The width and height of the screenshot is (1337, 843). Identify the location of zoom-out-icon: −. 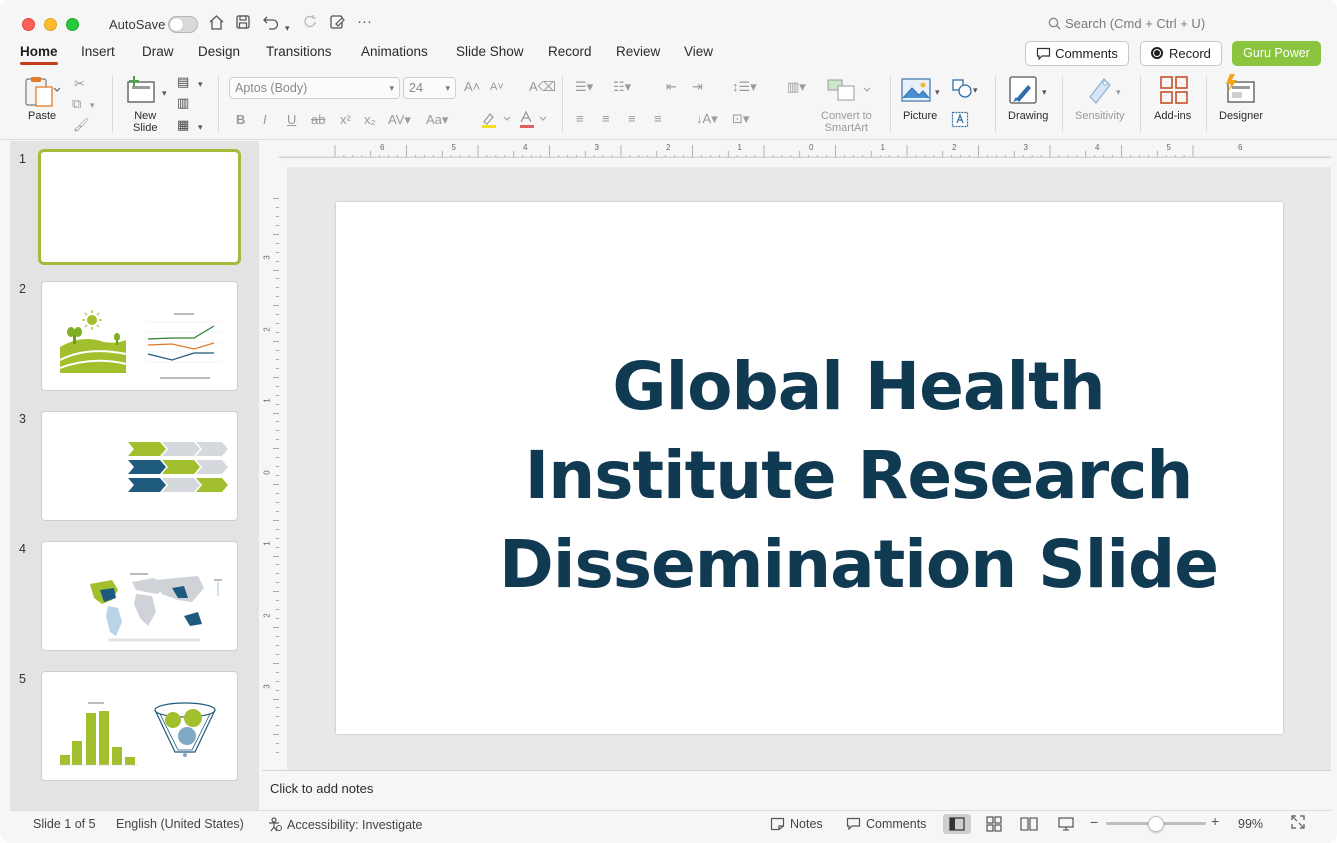
(1094, 822).